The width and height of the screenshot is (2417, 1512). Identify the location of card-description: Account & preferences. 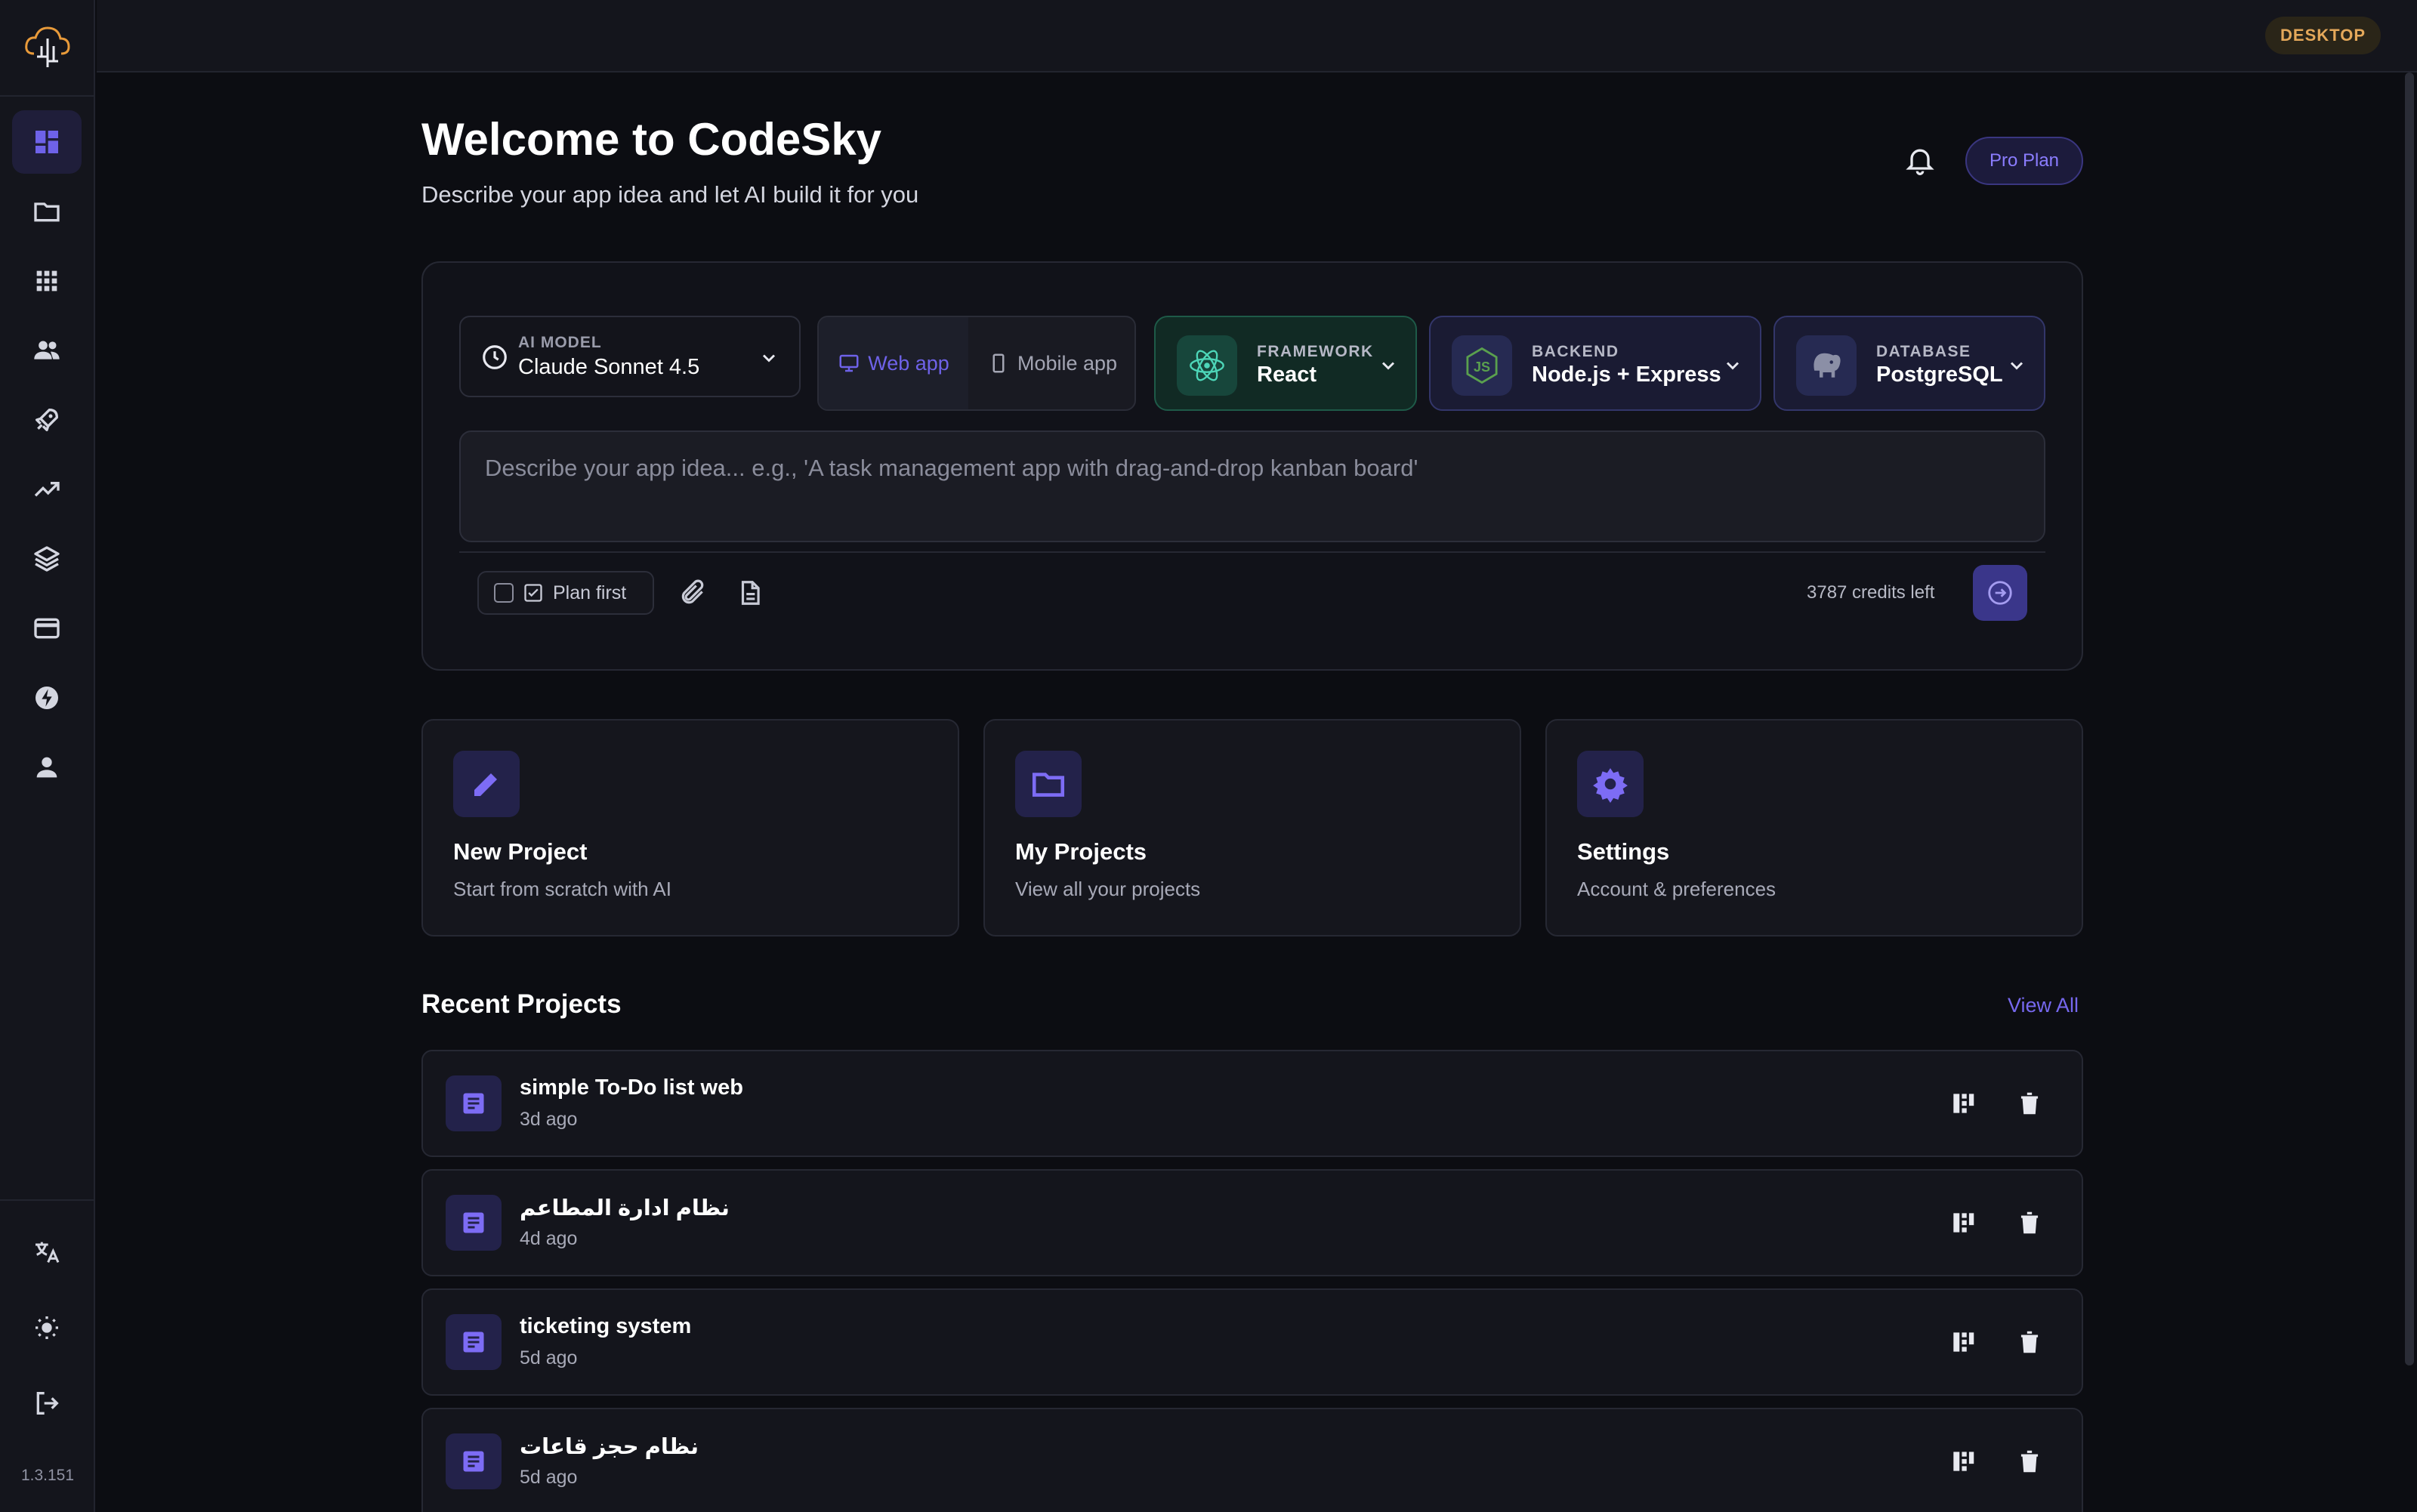
(1676, 889).